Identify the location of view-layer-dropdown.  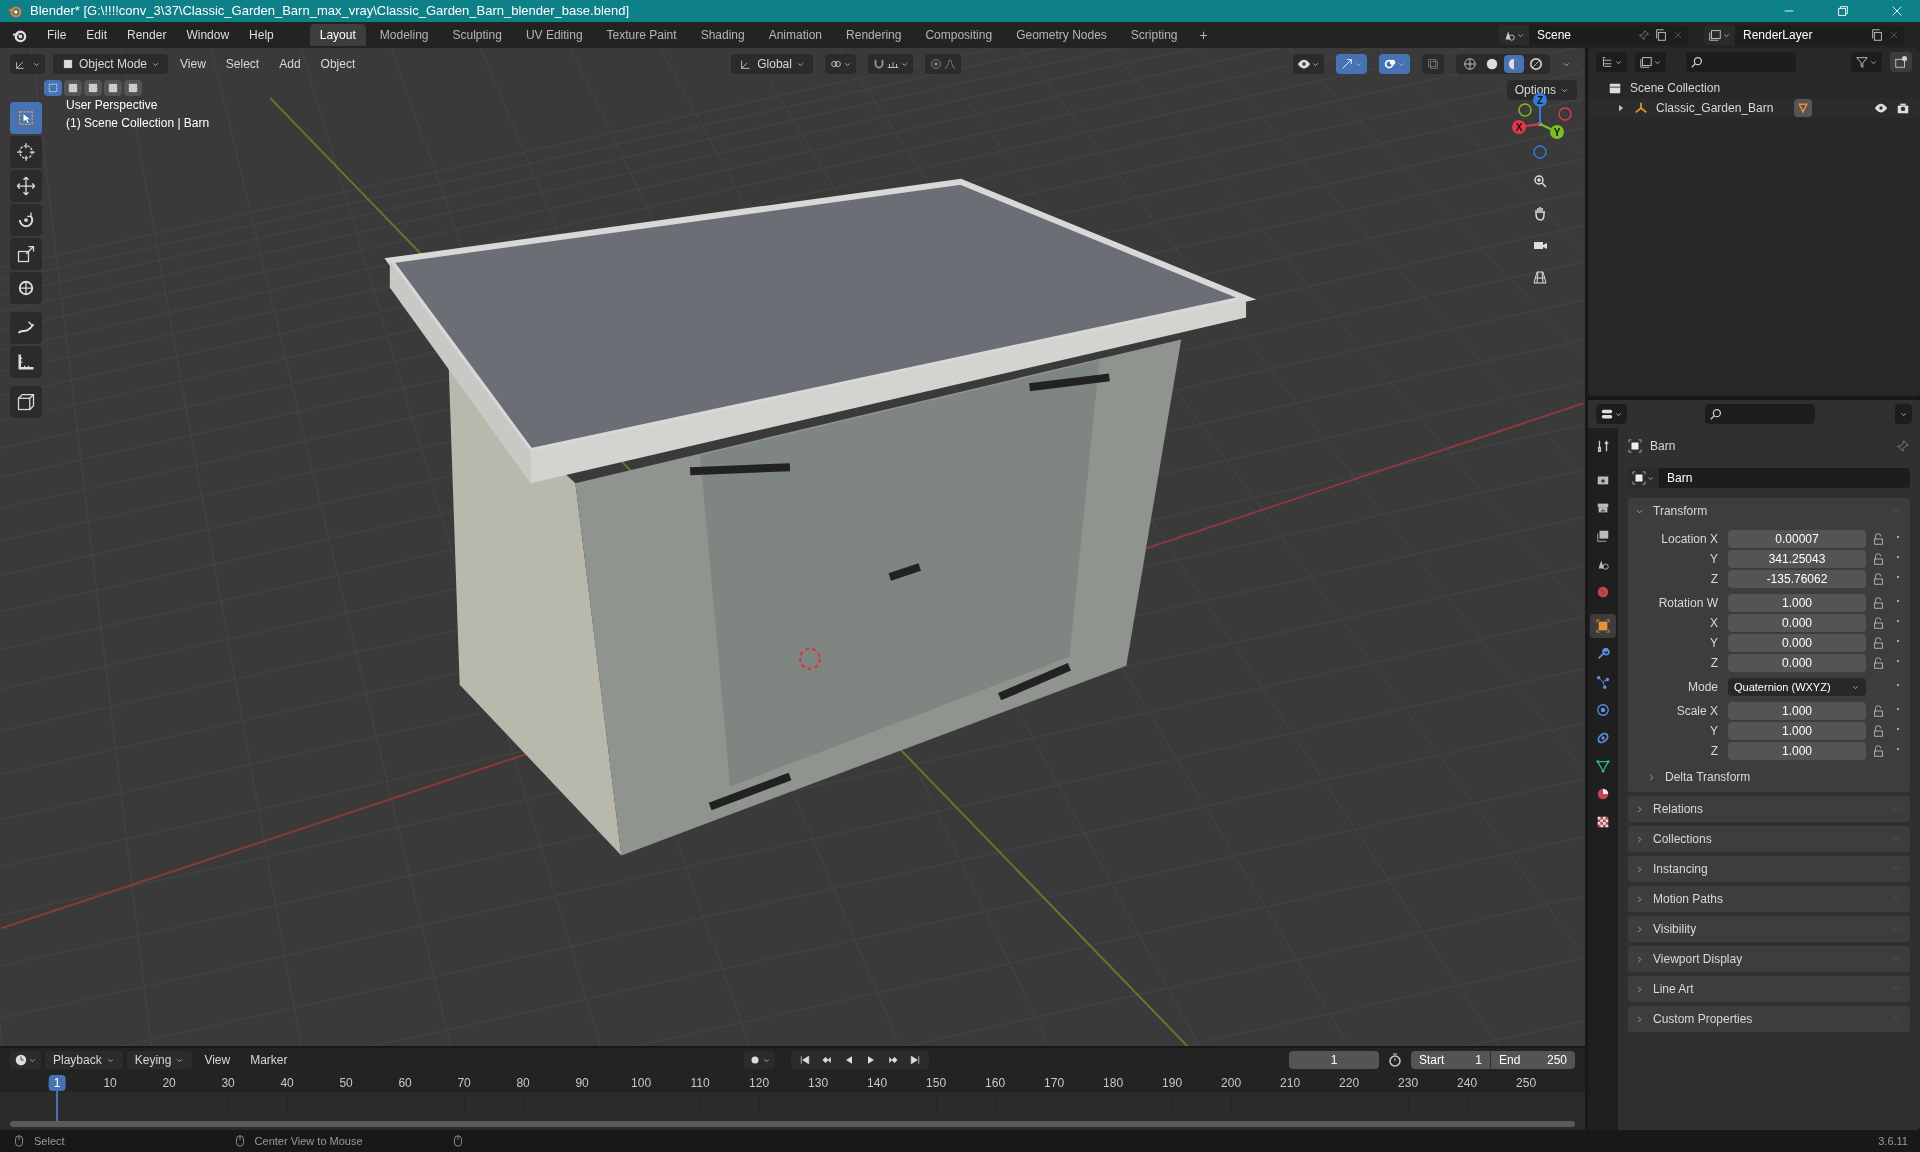
(1650, 62).